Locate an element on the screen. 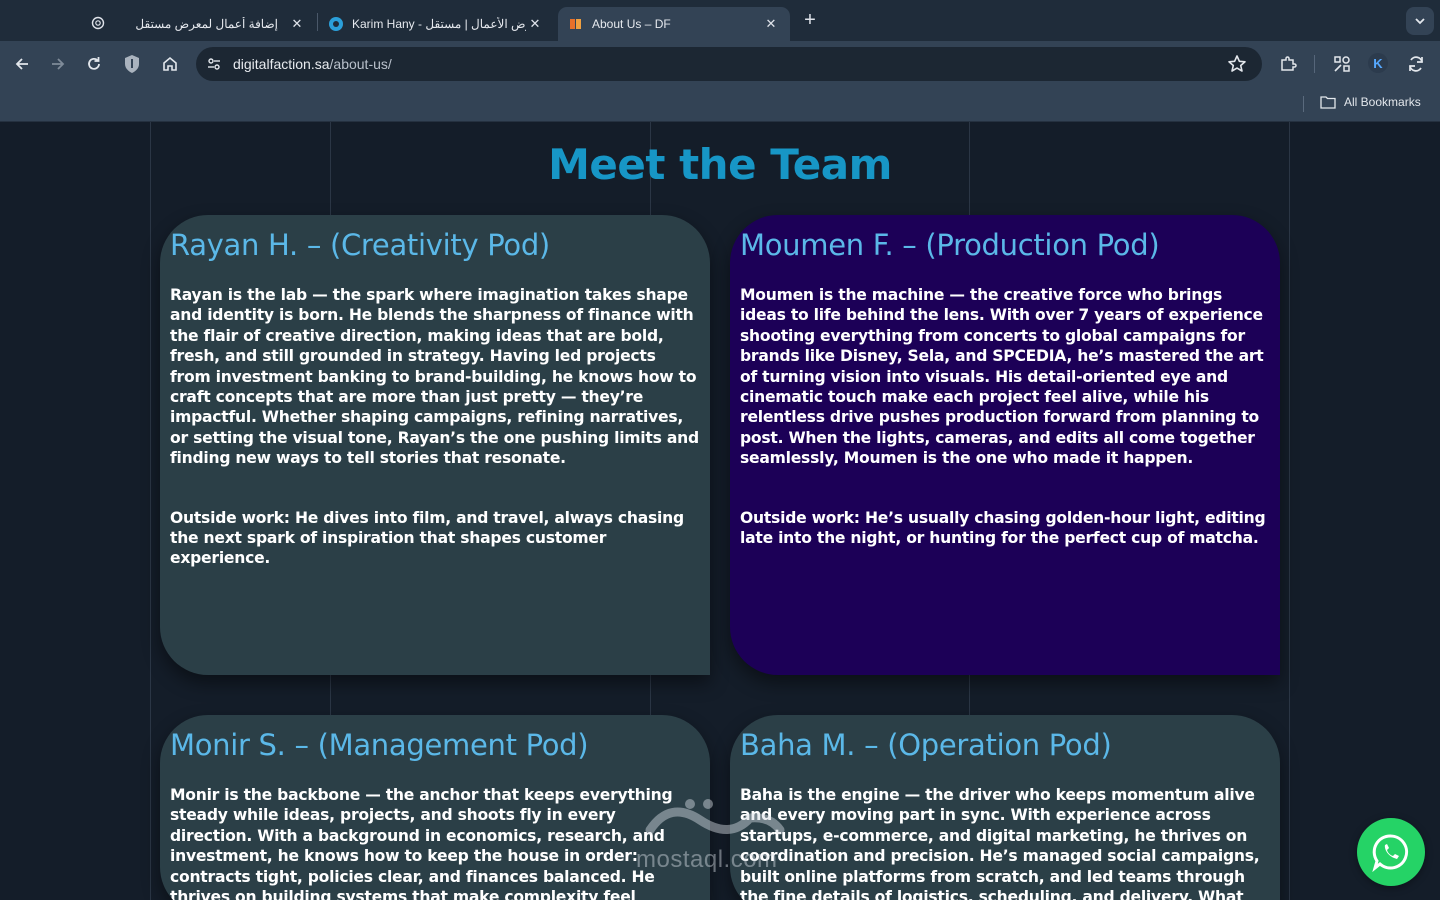 The height and width of the screenshot is (900, 1440). toolbar-divider is located at coordinates (1314, 64).